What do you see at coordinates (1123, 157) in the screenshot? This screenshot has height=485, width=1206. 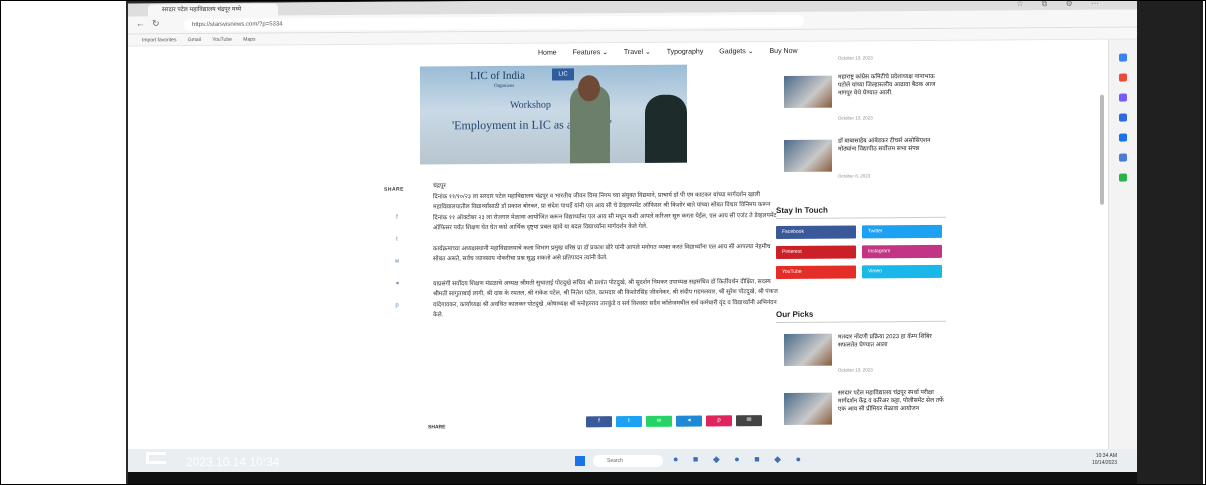 I see `games-icon` at bounding box center [1123, 157].